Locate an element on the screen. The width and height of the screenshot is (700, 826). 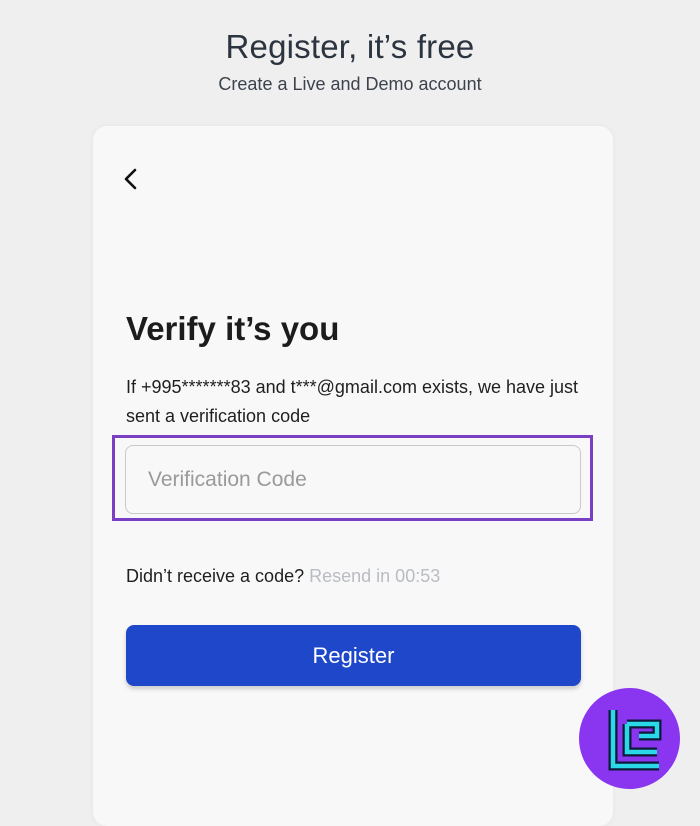
resend-prompt: Didn’t receive a code? is located at coordinates (215, 576).